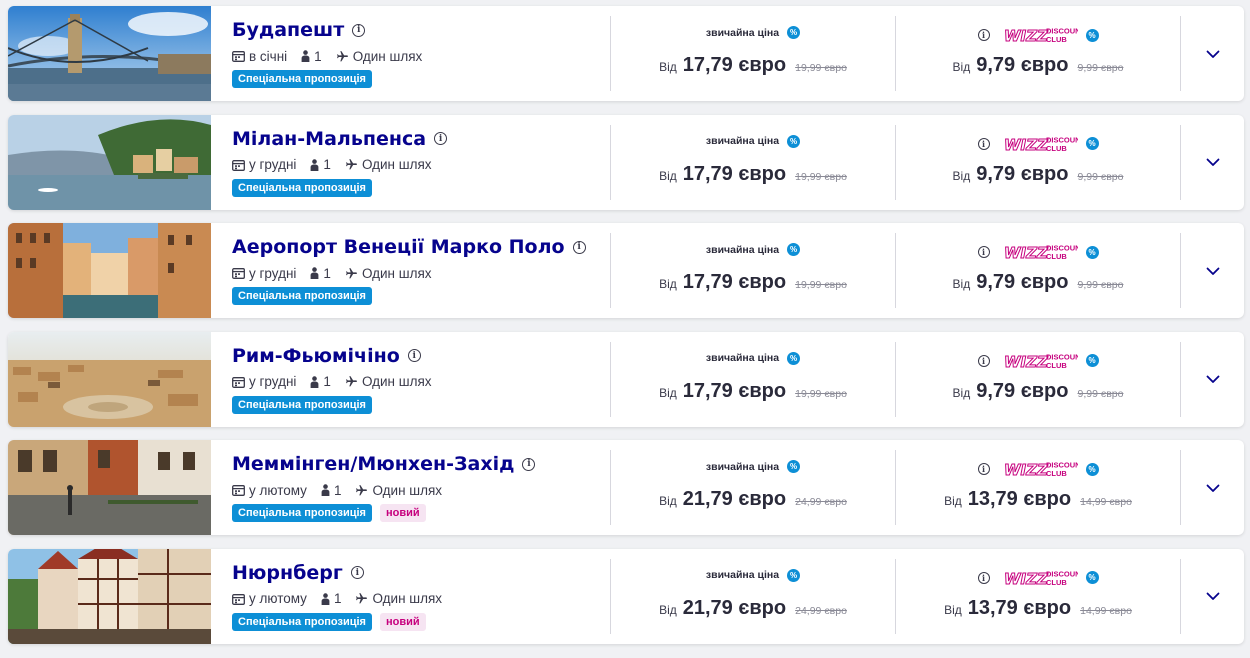 This screenshot has width=1250, height=658. What do you see at coordinates (259, 56) in the screenshot?
I see `travel-month: в січні` at bounding box center [259, 56].